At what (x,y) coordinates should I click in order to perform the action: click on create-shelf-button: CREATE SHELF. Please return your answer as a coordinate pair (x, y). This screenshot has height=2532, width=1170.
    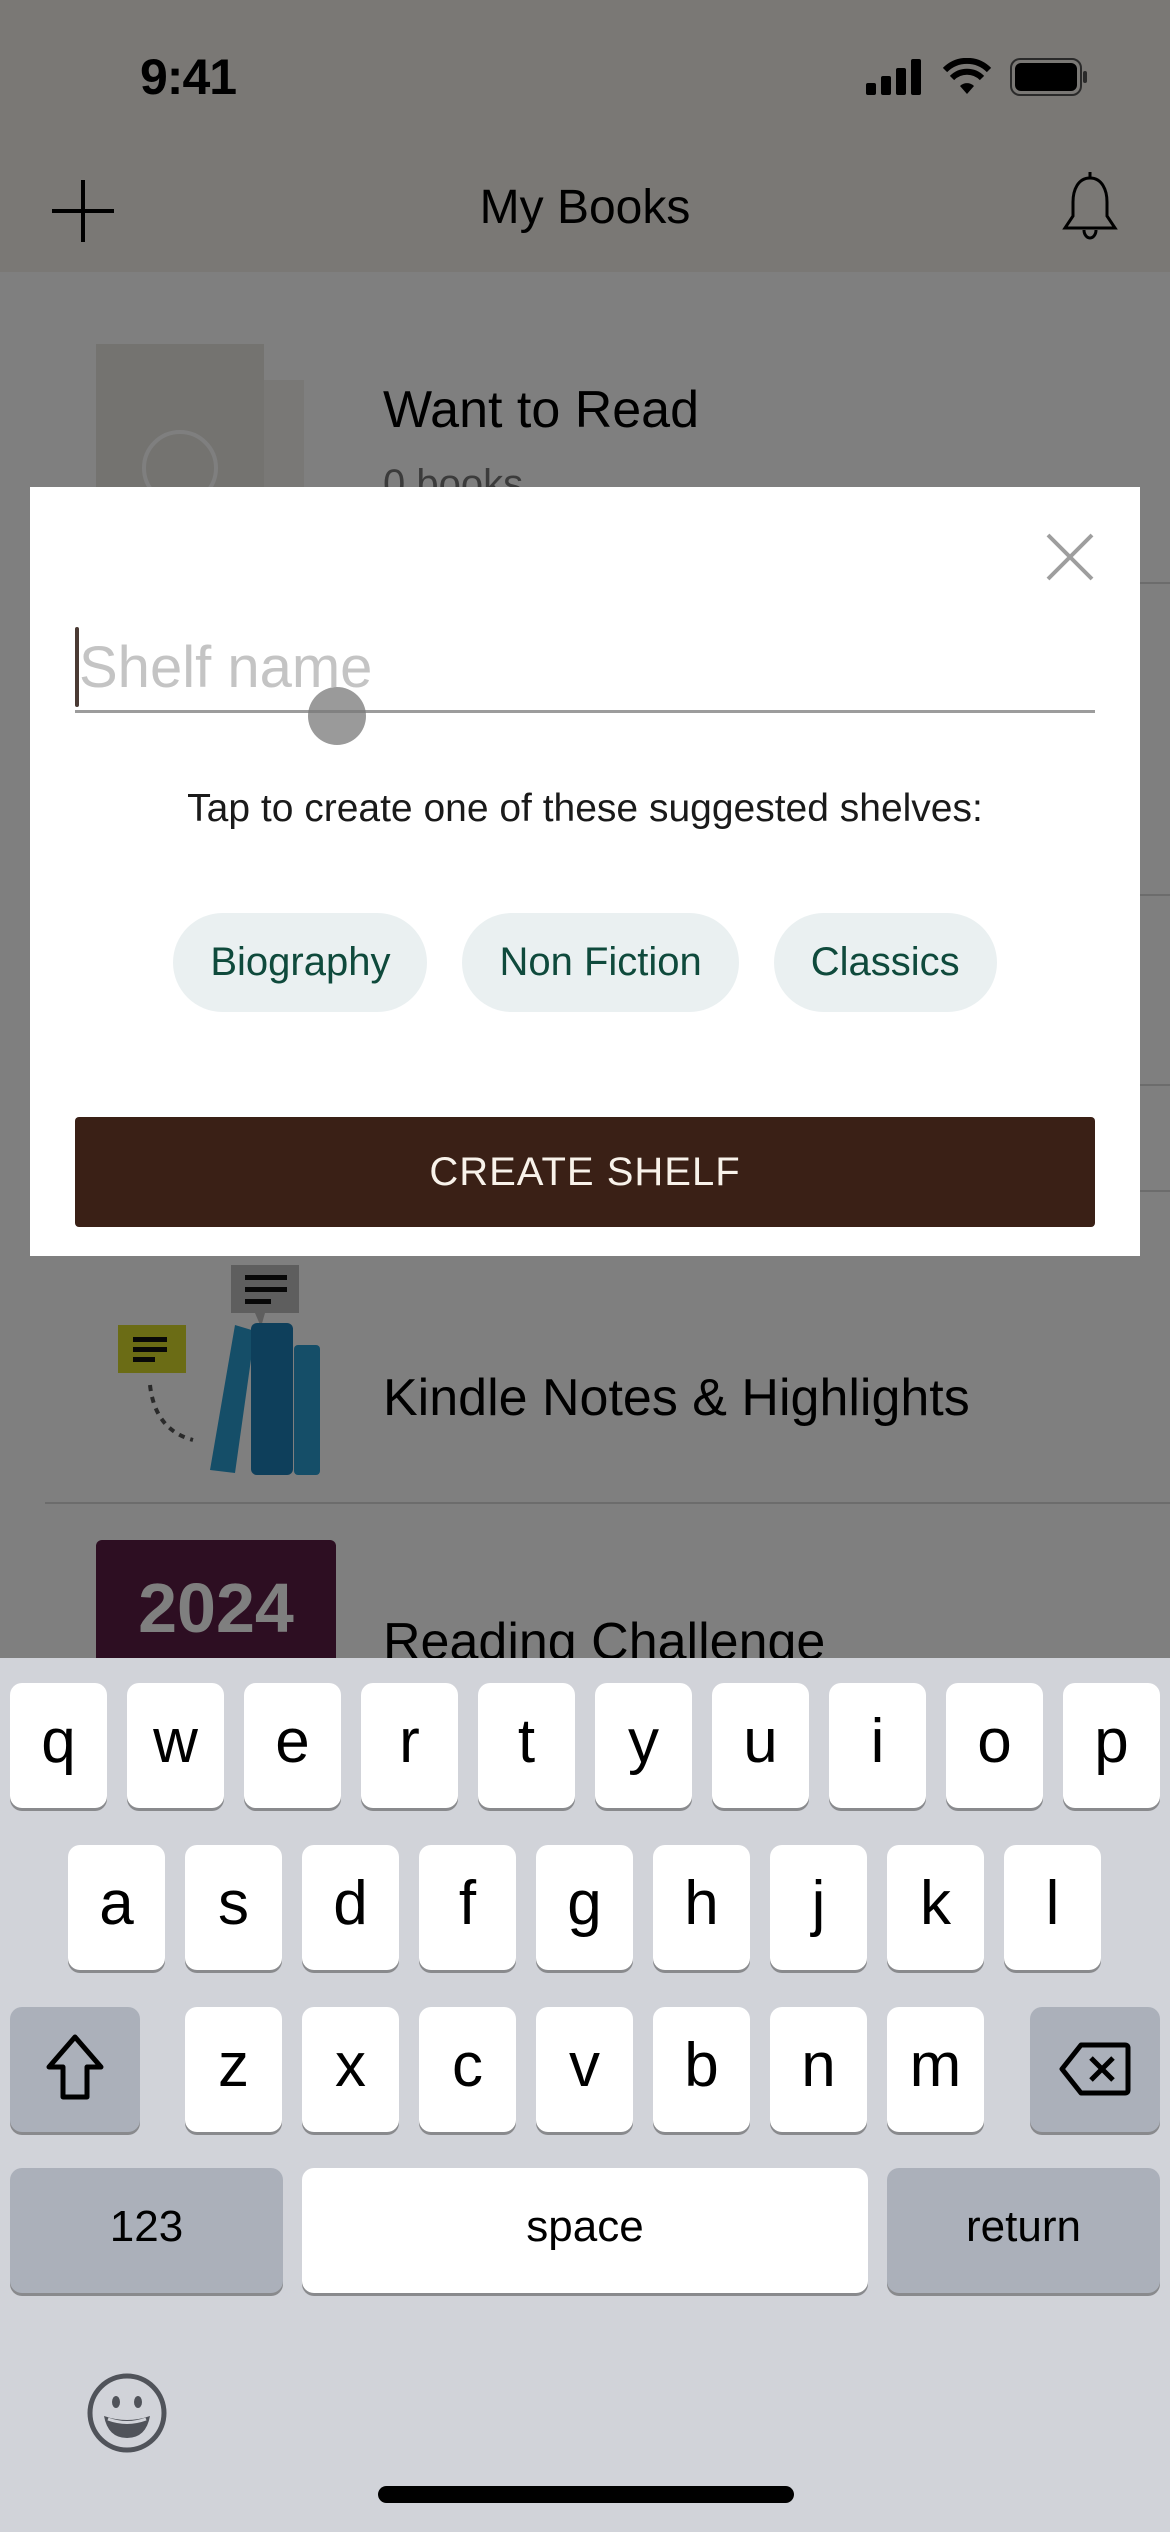
    Looking at the image, I should click on (585, 1172).